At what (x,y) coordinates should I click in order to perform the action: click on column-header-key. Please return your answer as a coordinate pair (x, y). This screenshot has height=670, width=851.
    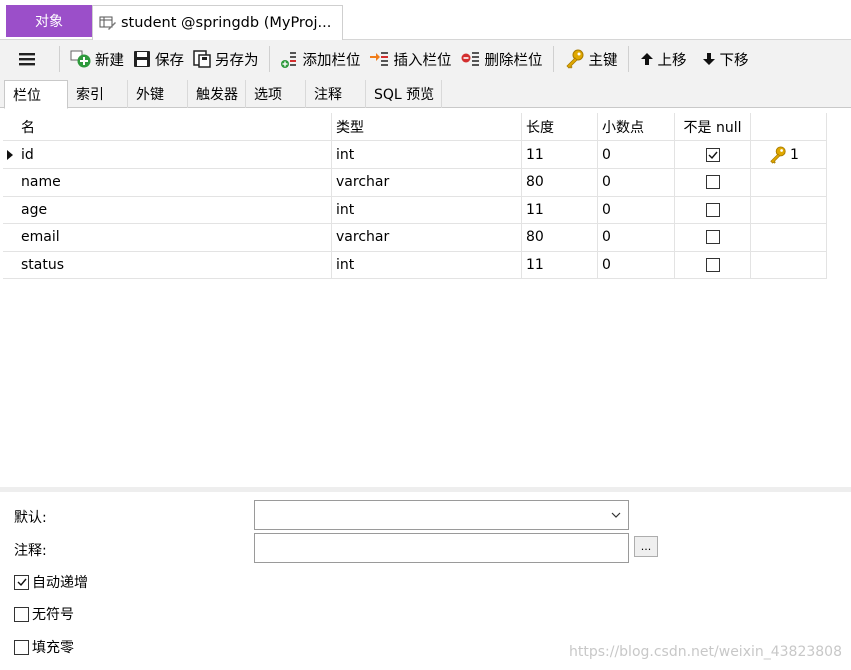
    Looking at the image, I should click on (789, 127).